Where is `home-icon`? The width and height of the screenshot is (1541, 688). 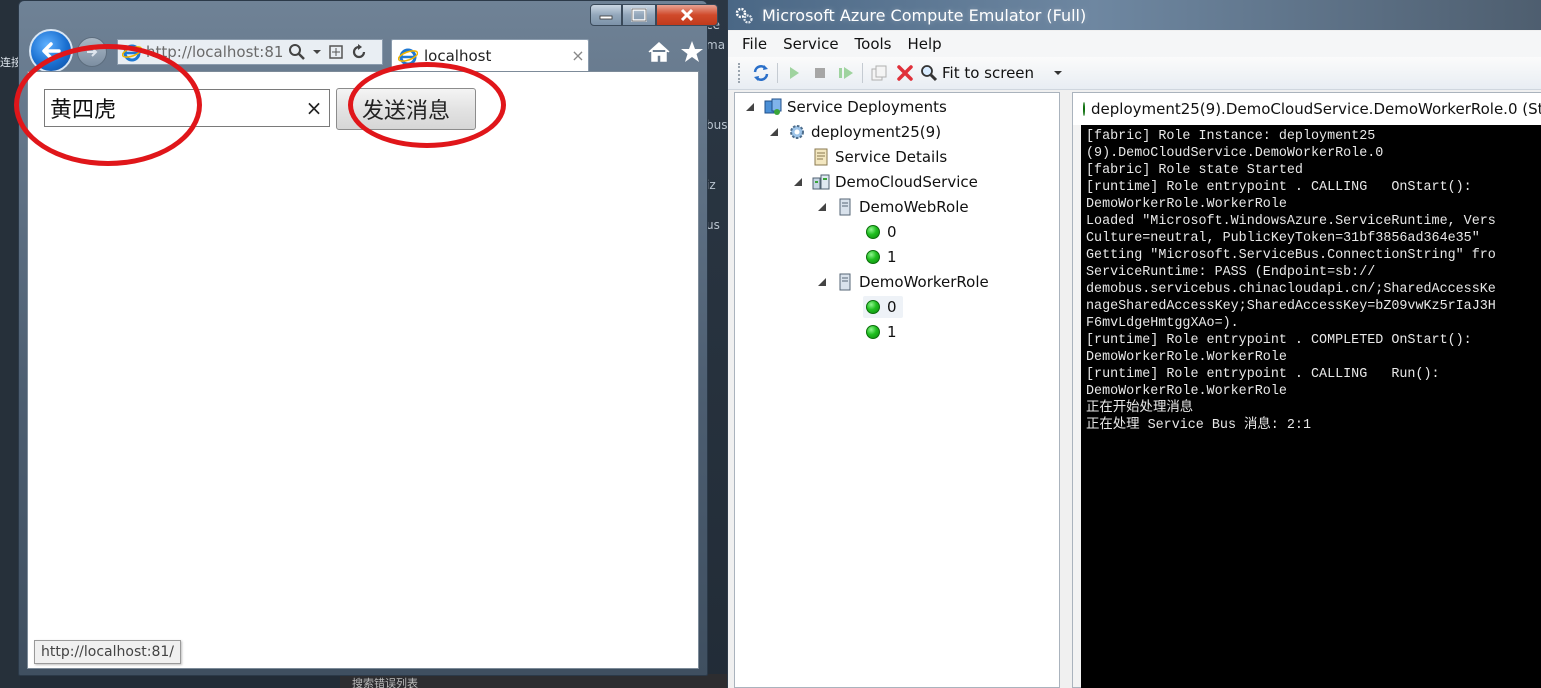 home-icon is located at coordinates (659, 52).